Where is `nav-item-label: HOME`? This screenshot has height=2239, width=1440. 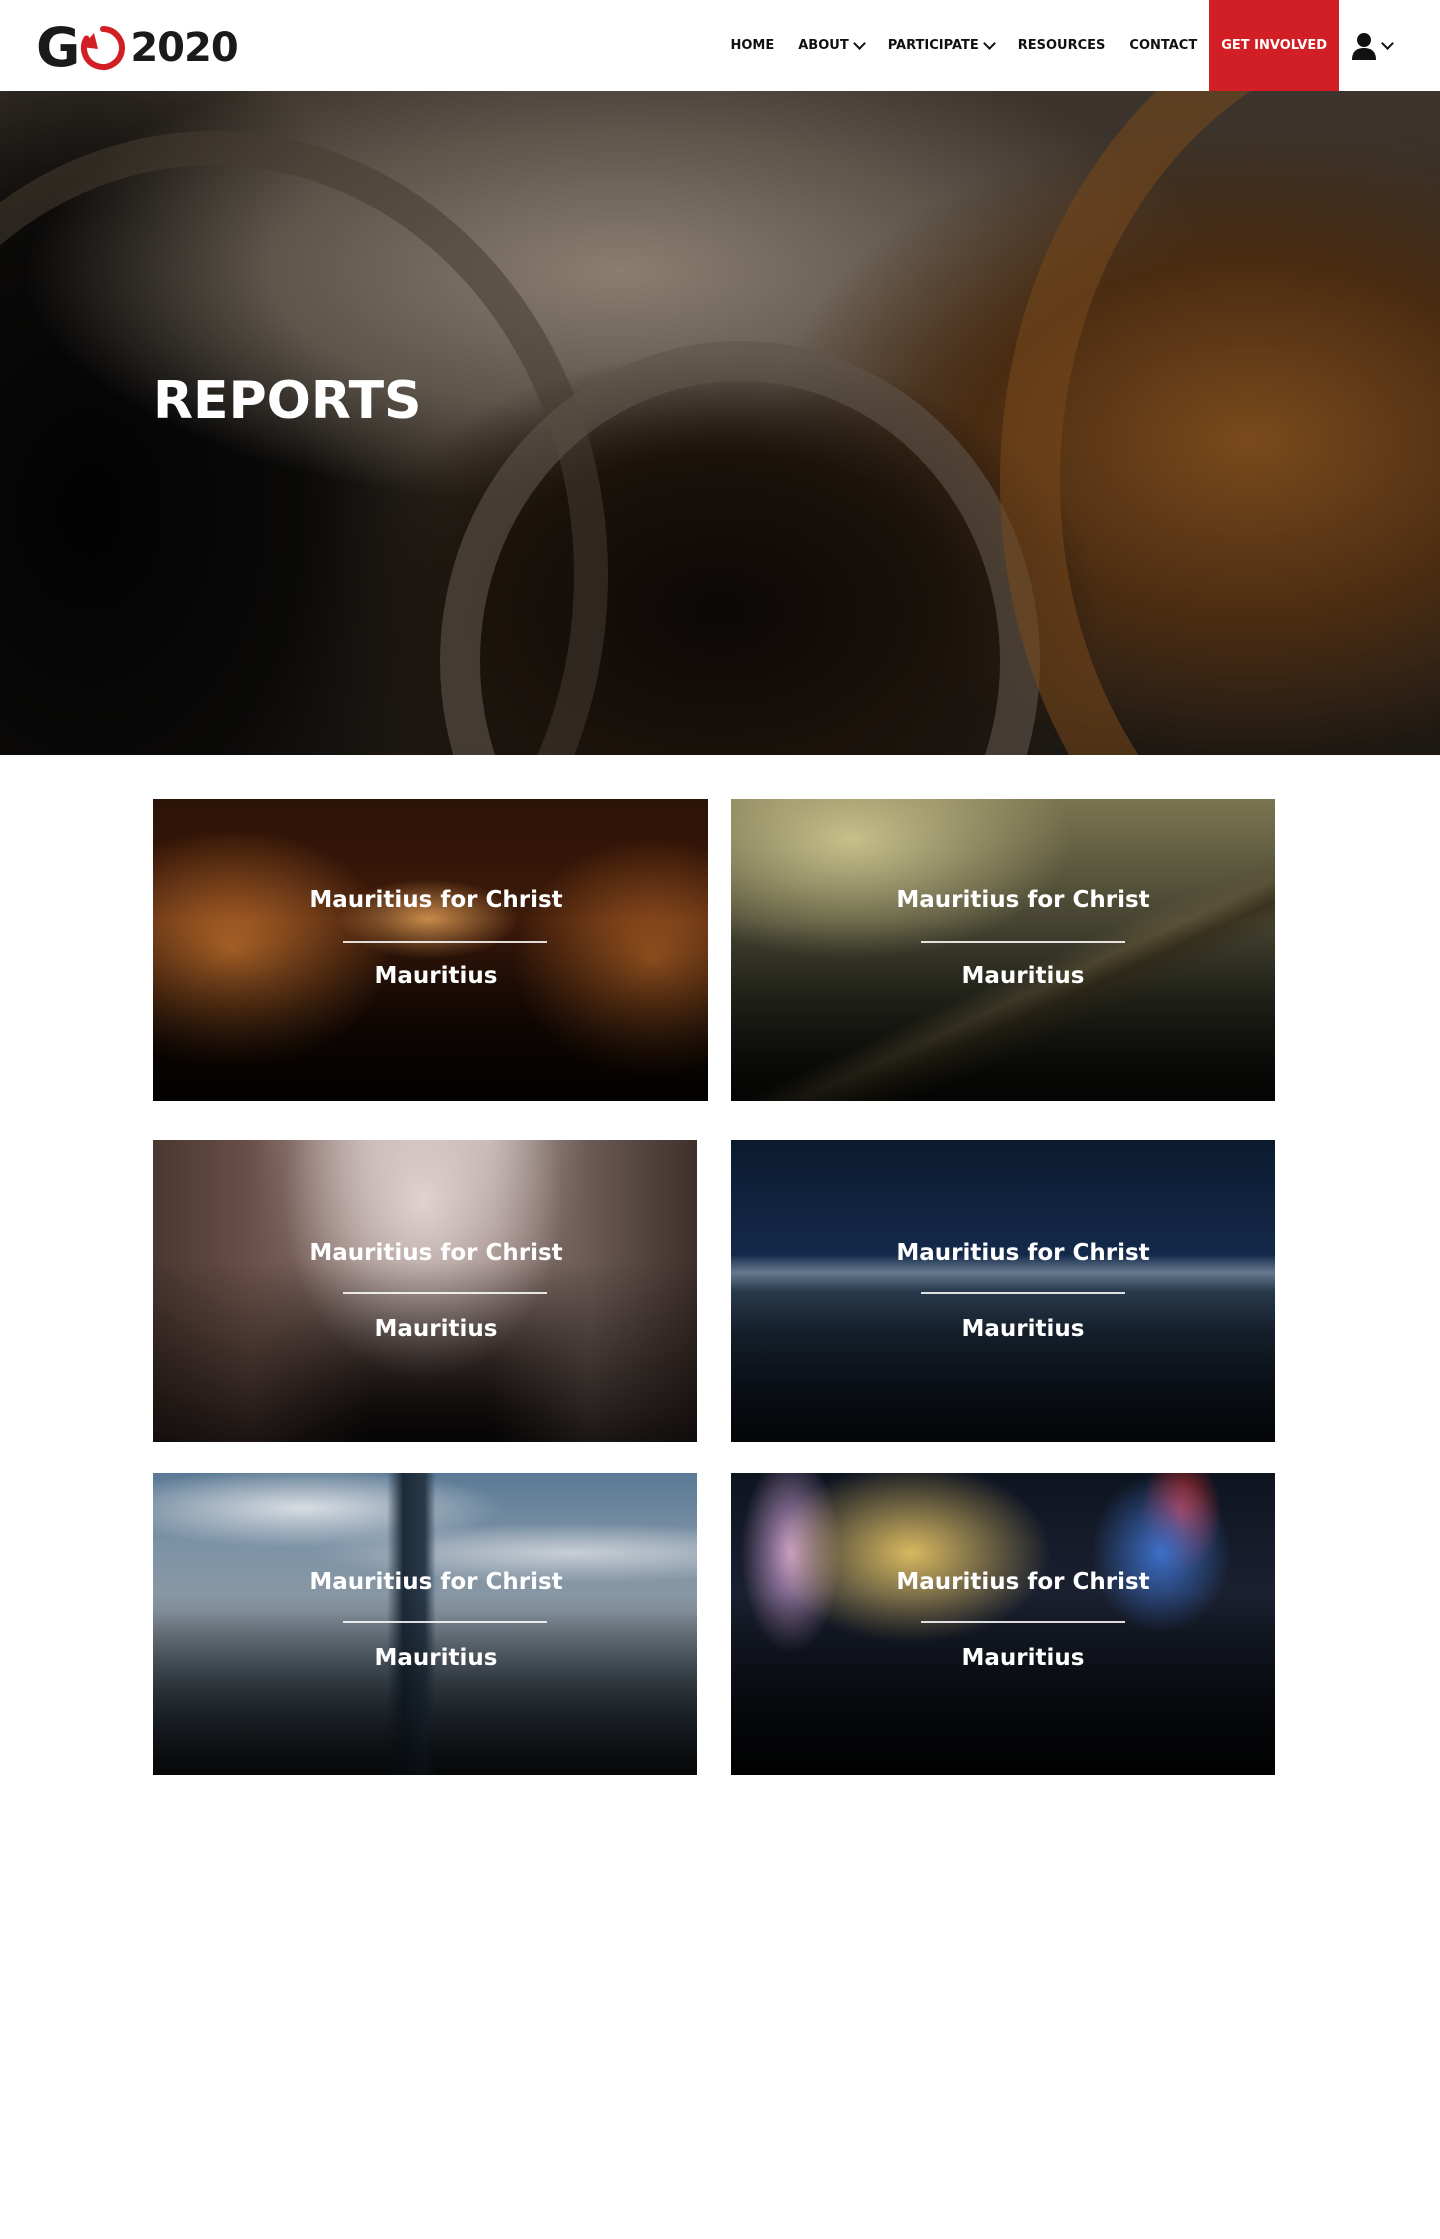 nav-item-label: HOME is located at coordinates (752, 45).